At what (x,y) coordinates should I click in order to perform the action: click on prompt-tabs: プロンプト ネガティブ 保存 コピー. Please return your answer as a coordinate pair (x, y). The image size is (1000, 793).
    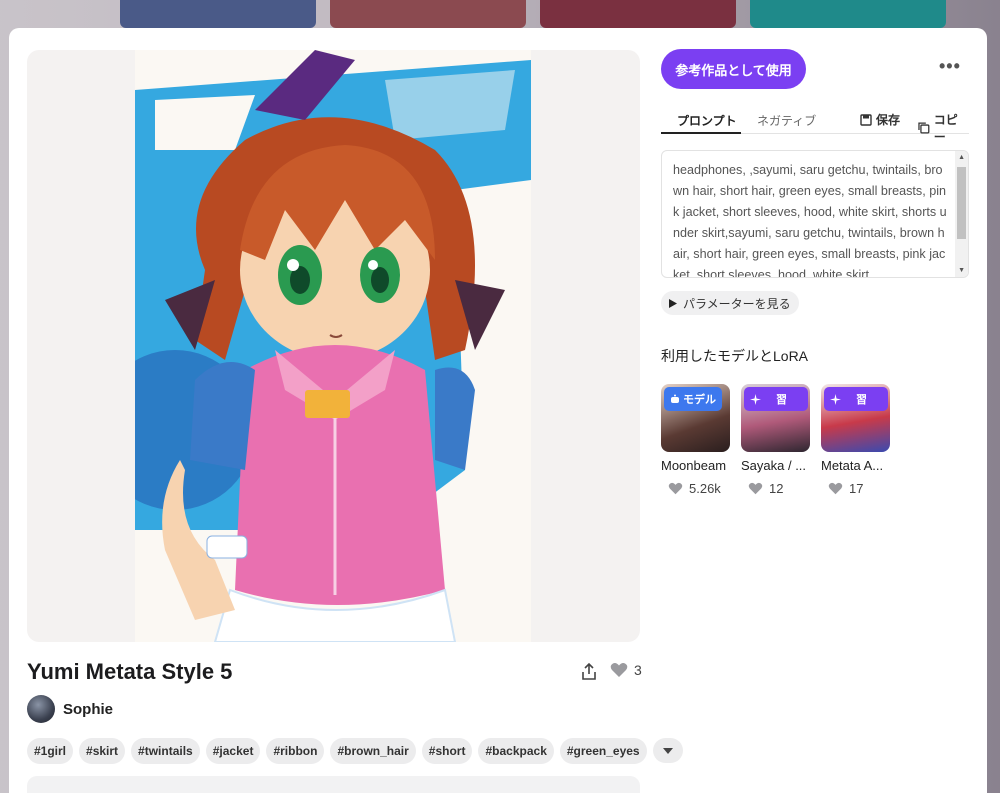
    Looking at the image, I should click on (815, 126).